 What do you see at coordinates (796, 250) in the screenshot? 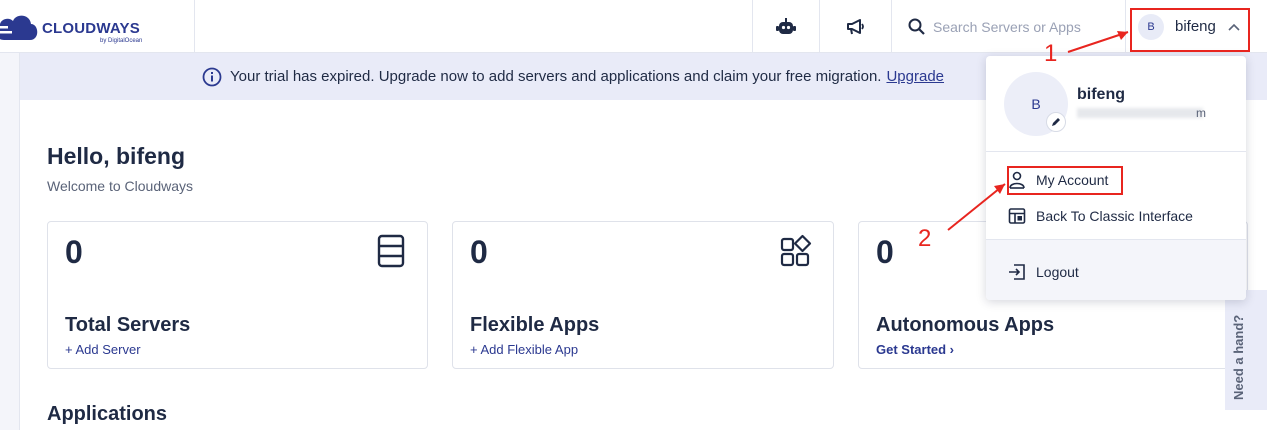
I see `apps-grid-icon` at bounding box center [796, 250].